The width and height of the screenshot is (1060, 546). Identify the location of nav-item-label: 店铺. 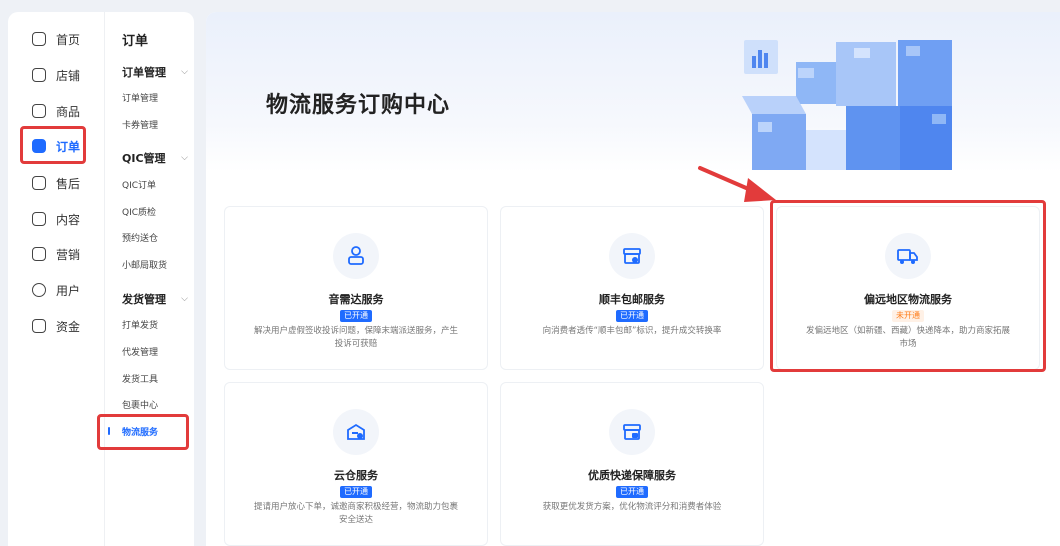
(68, 75).